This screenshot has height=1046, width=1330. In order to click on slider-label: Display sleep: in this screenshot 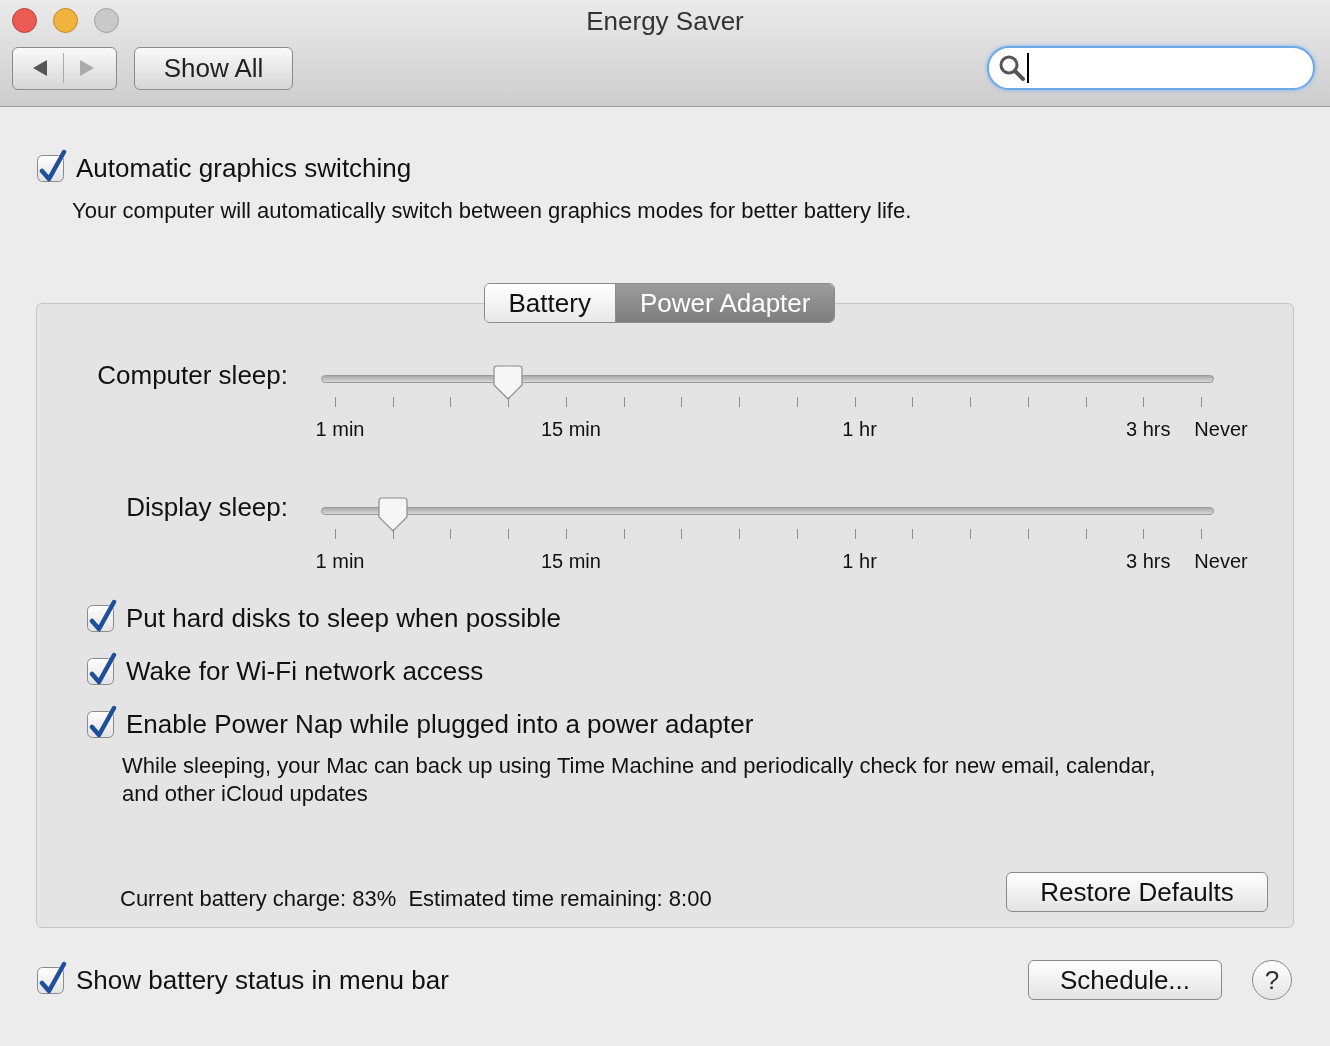, I will do `click(206, 507)`.